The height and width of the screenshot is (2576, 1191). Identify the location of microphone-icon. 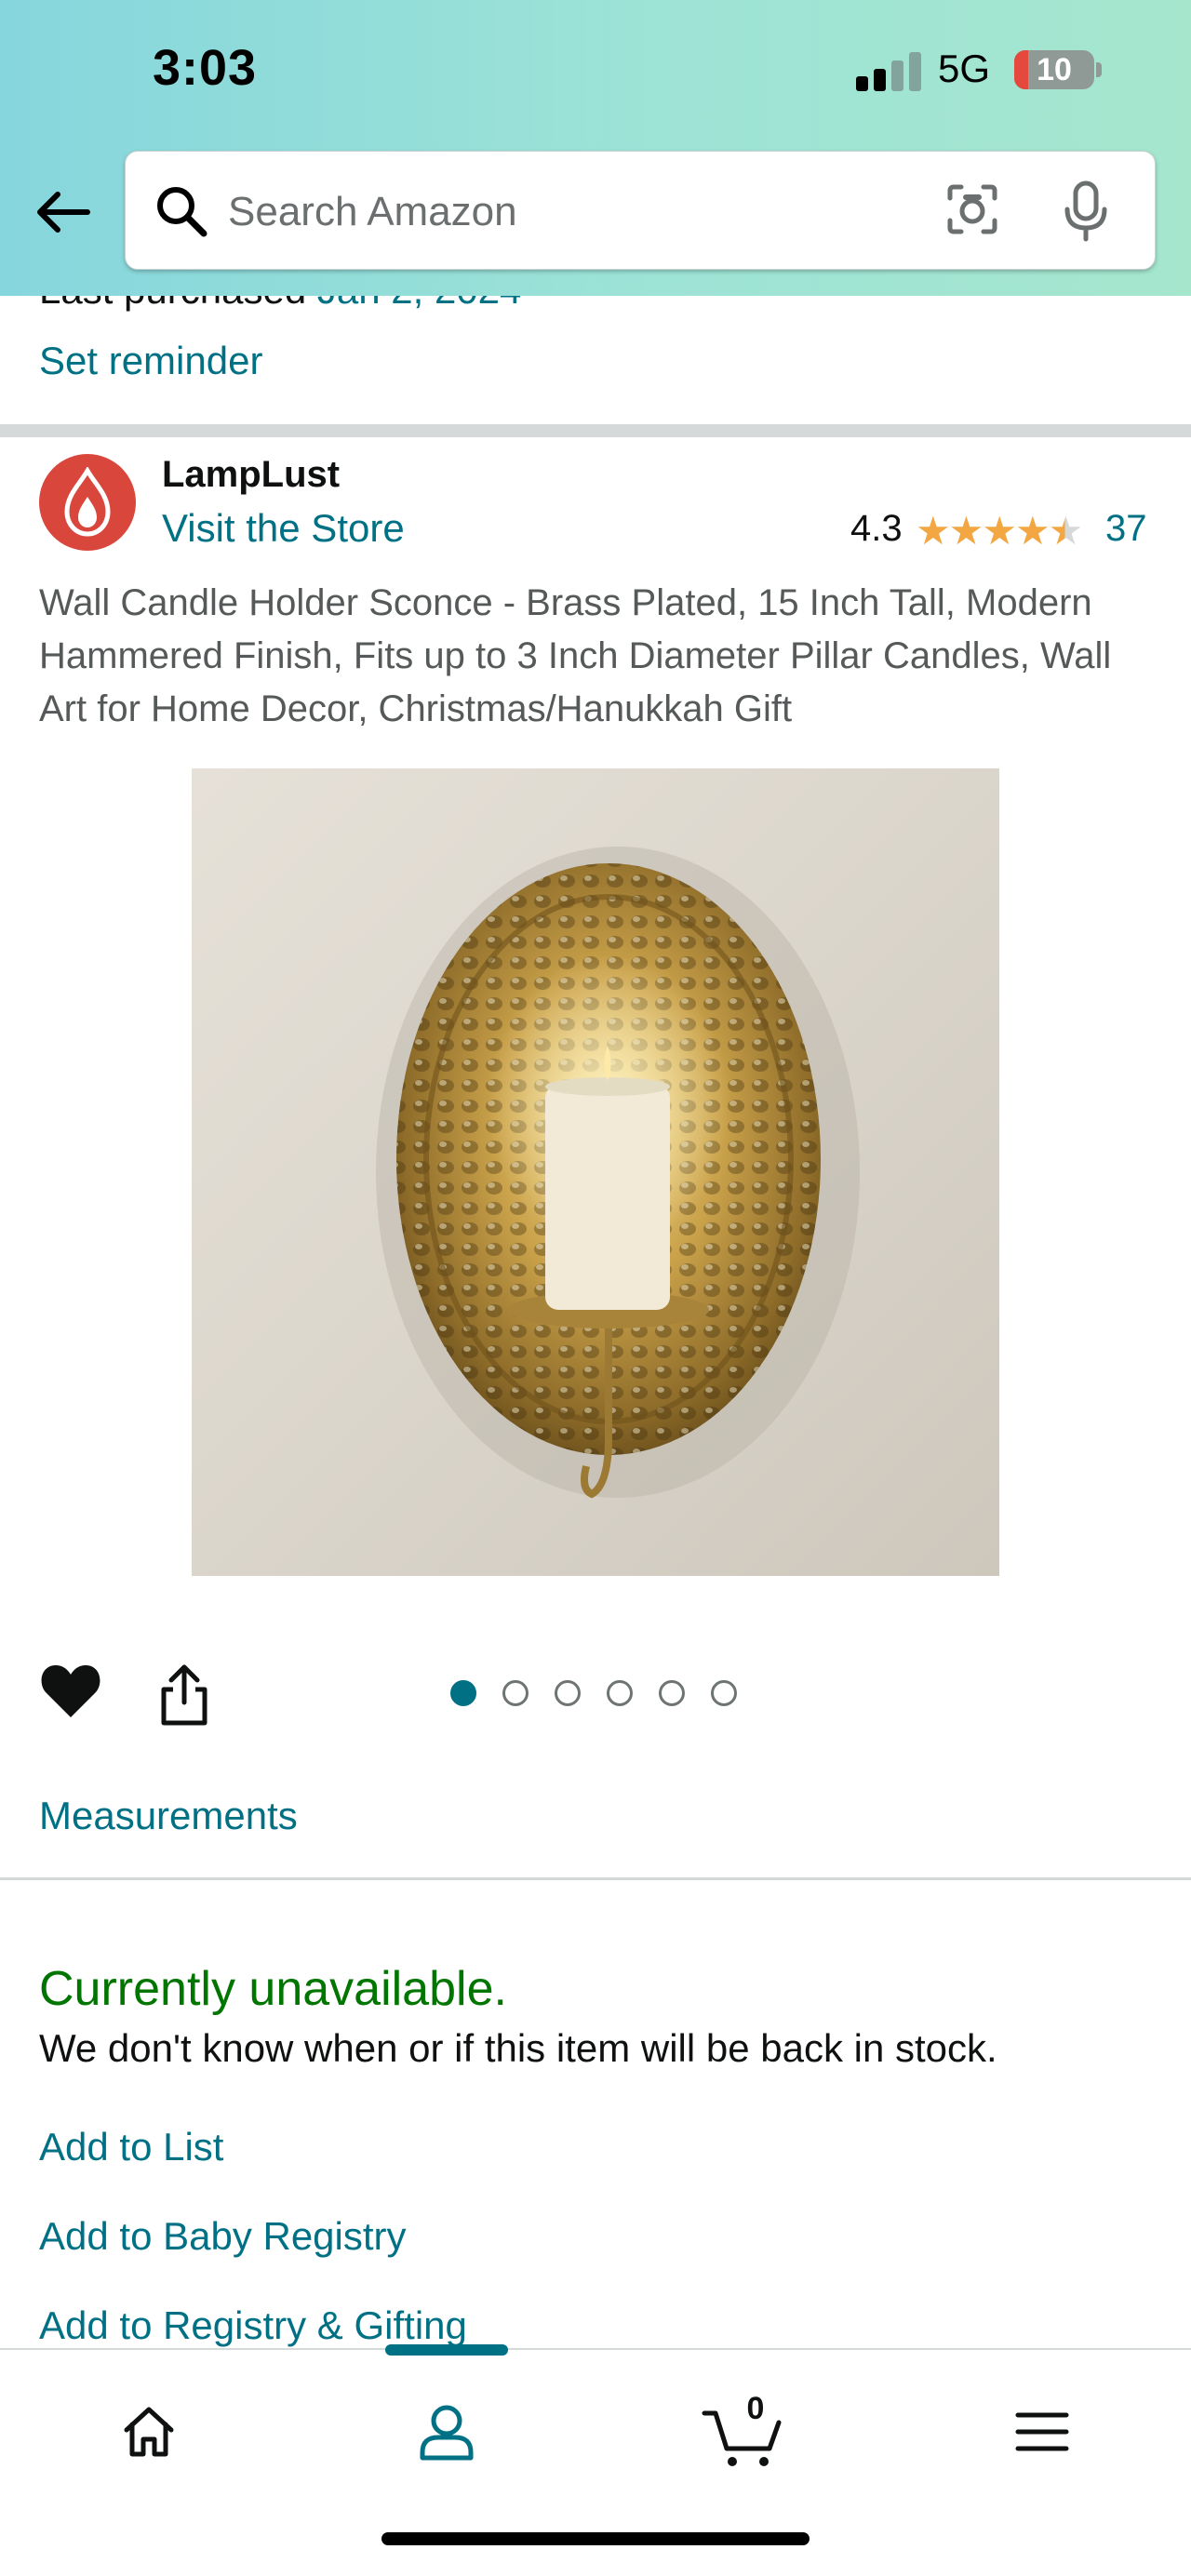
(1086, 210).